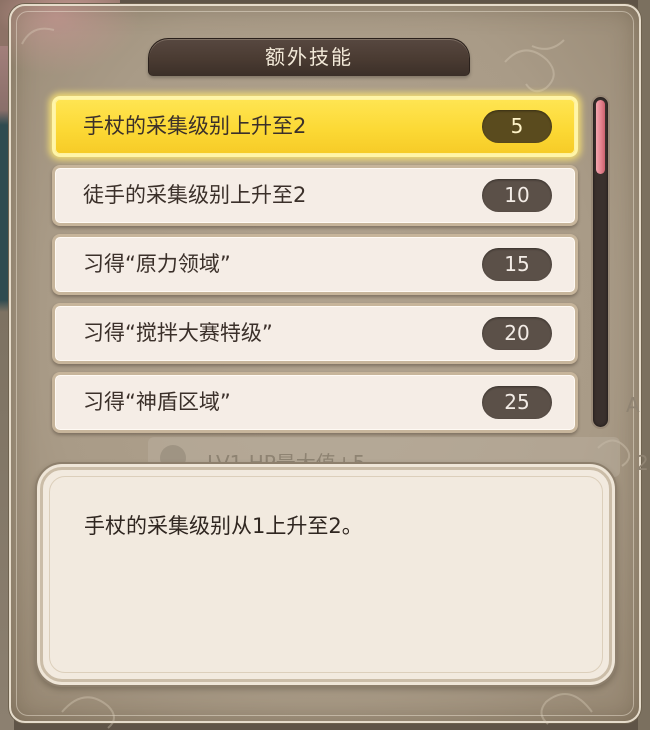  I want to click on skill-label: 习得“搅拌大赛特级”, so click(178, 333).